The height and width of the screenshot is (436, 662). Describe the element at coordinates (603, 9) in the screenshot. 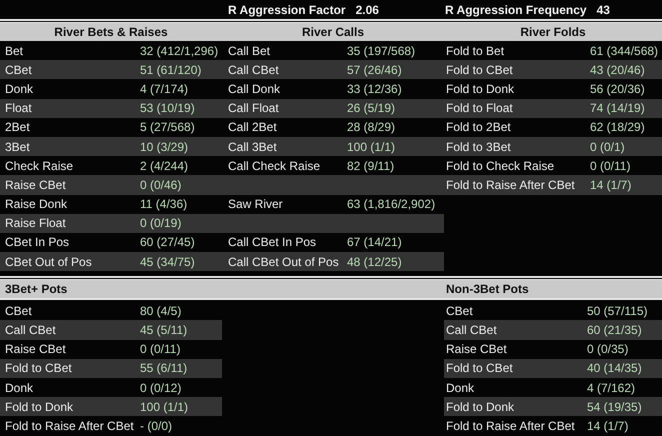

I see `summary-value: 43` at that location.